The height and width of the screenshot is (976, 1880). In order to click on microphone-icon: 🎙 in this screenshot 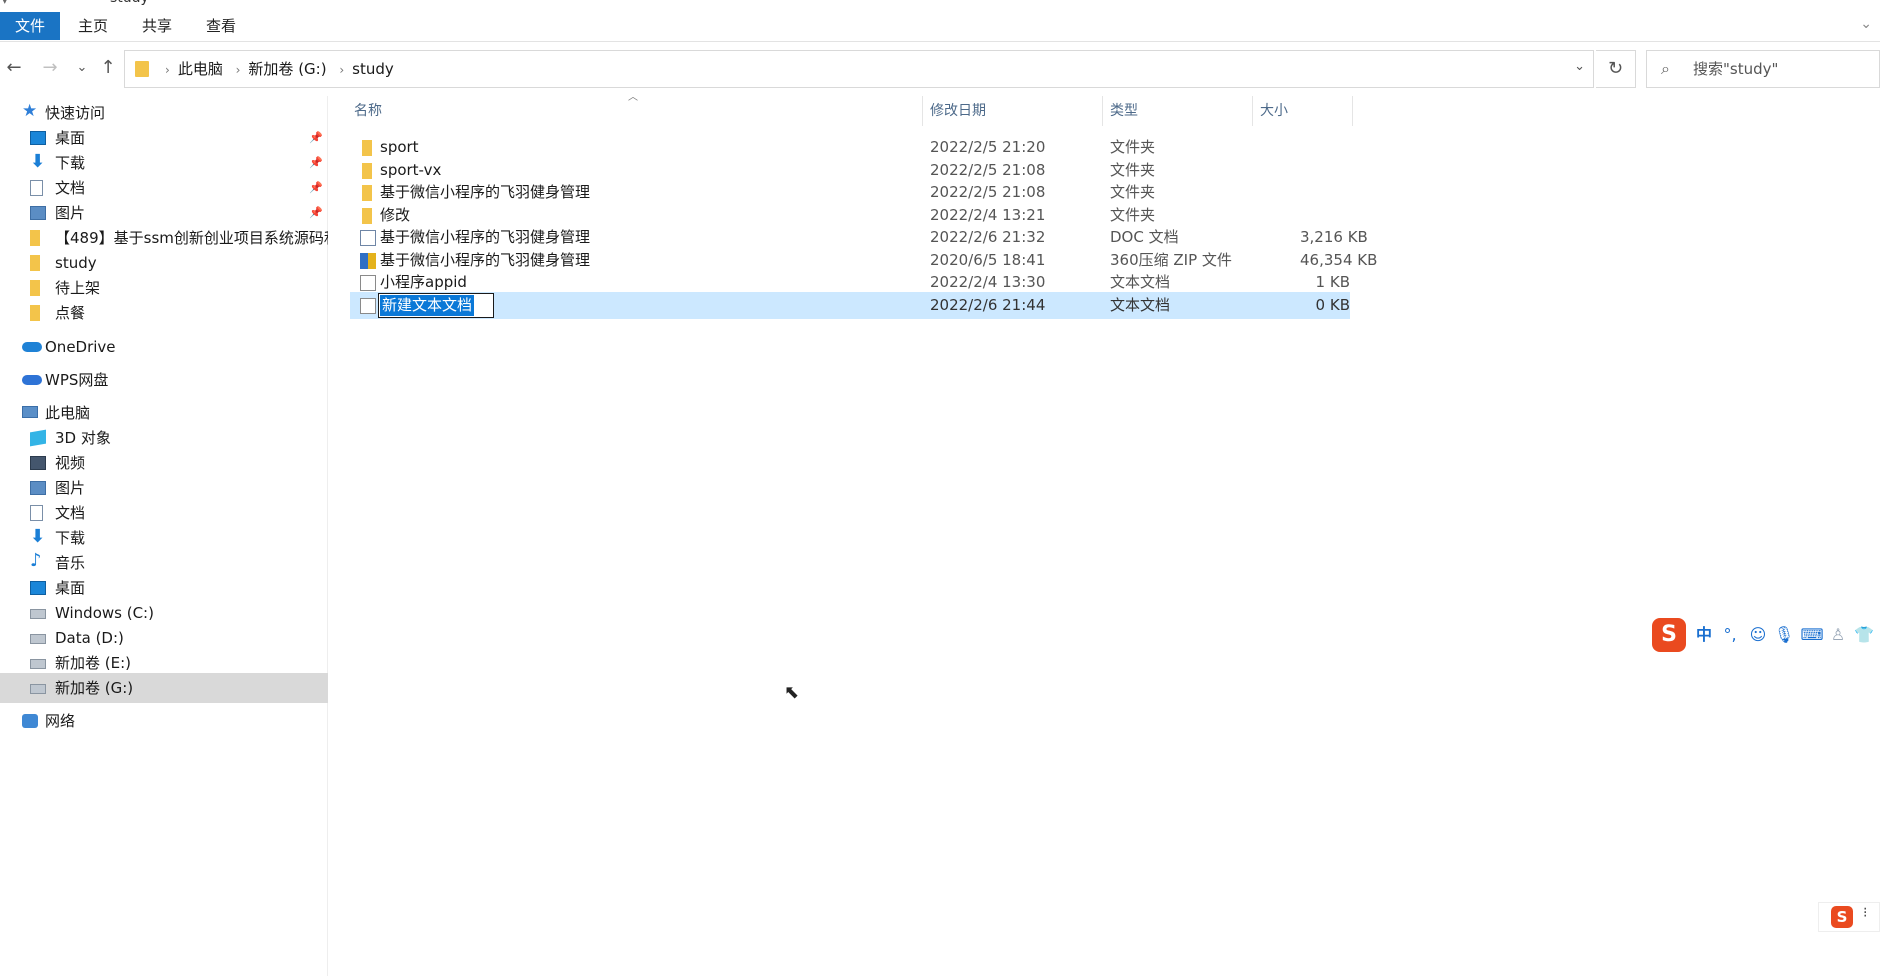, I will do `click(1784, 635)`.